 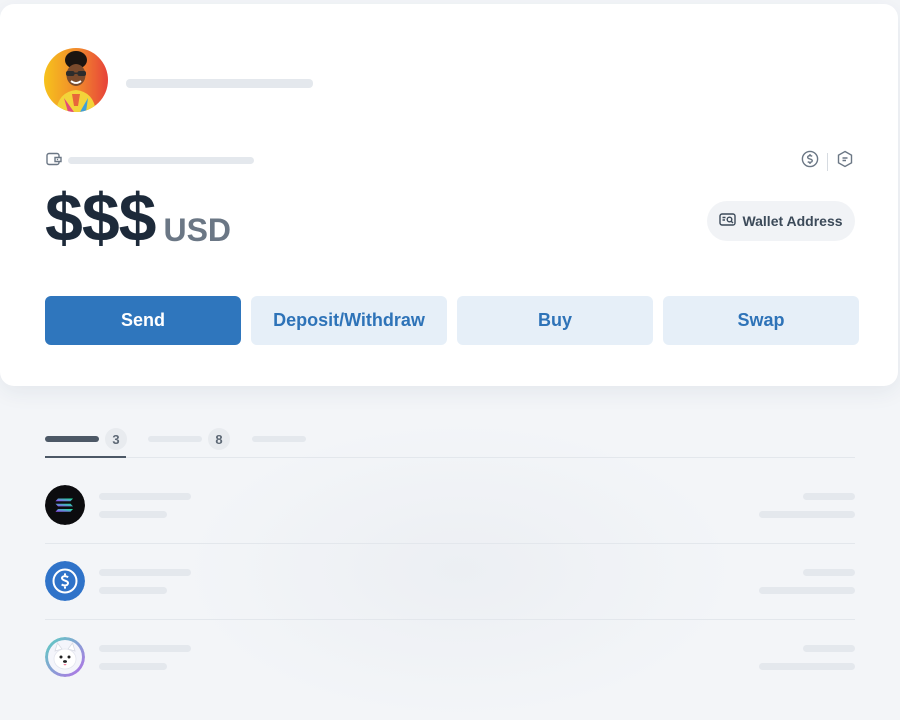 I want to click on balance-display: $$$ USD, so click(x=138, y=218).